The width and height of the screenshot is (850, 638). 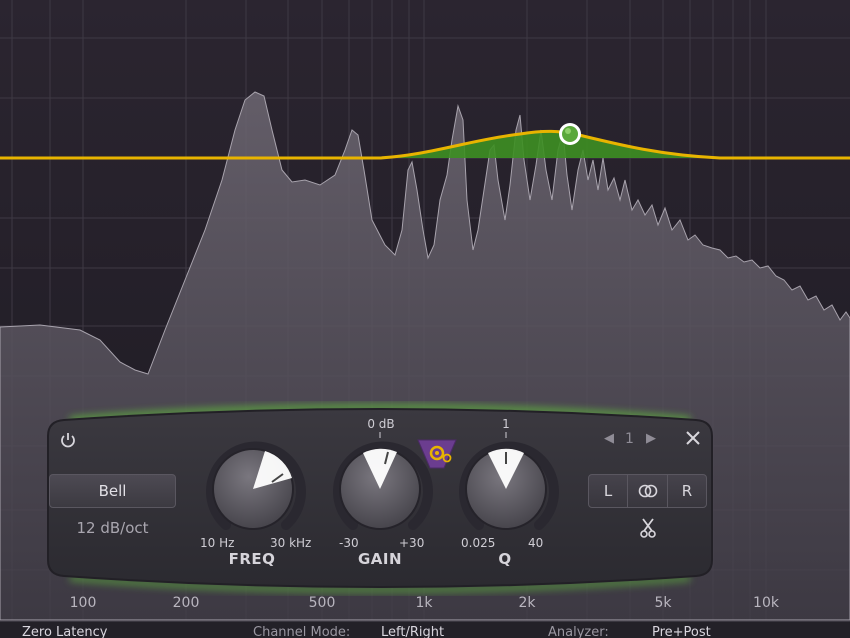 What do you see at coordinates (535, 543) in the screenshot?
I see `q-max-label: 40` at bounding box center [535, 543].